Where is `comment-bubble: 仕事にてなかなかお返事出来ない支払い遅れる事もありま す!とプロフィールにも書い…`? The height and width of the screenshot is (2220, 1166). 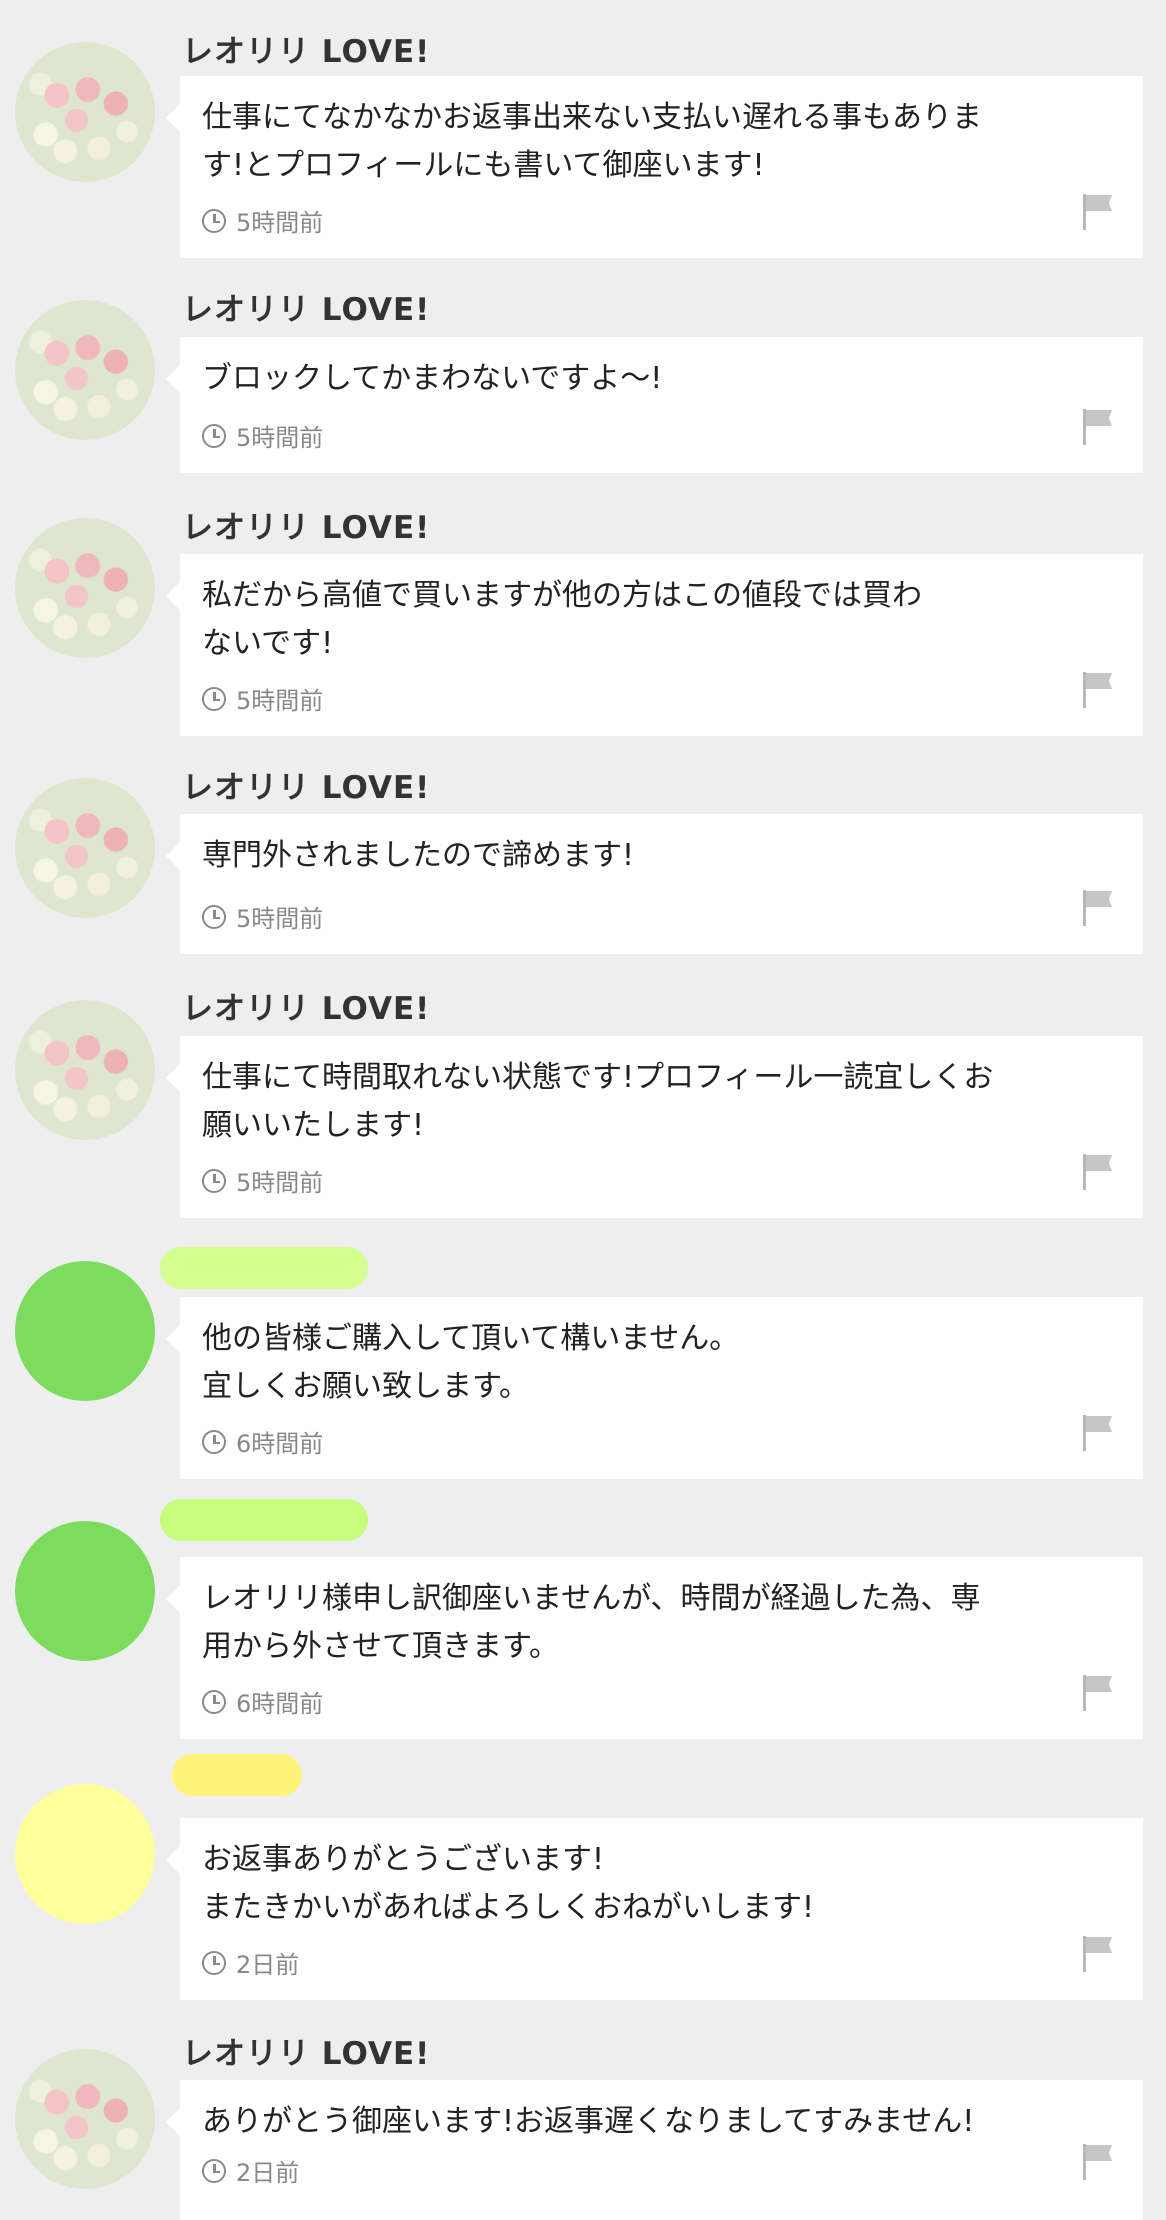
comment-bubble: 仕事にてなかなかお返事出来ない支払い遅れる事もありま す!とプロフィールにも書い… is located at coordinates (654, 167).